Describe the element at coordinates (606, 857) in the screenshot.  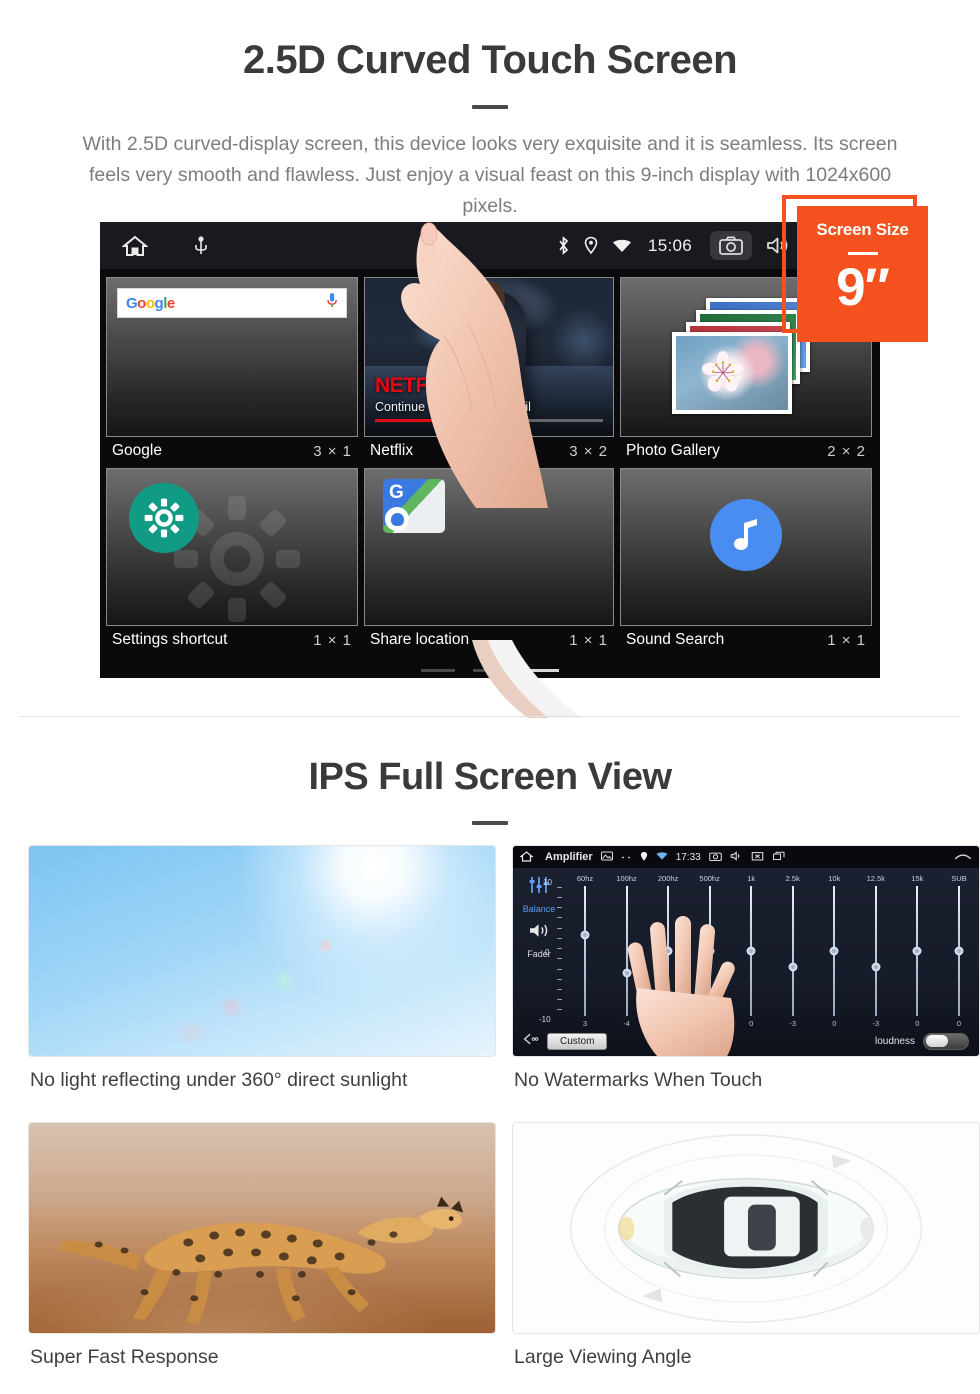
I see `gallery-icon` at that location.